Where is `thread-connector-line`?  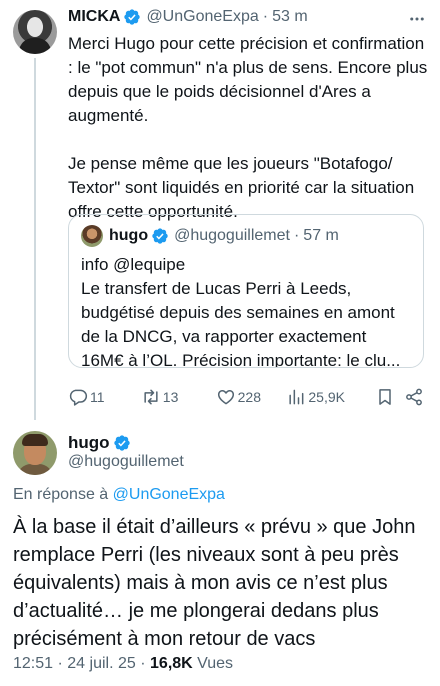
thread-connector-line is located at coordinates (35, 239).